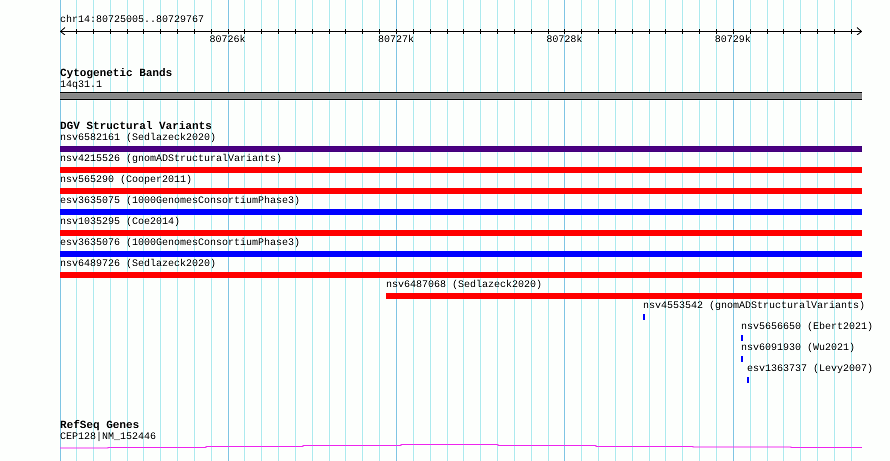  I want to click on ruler-tick-label: 80727k, so click(396, 40).